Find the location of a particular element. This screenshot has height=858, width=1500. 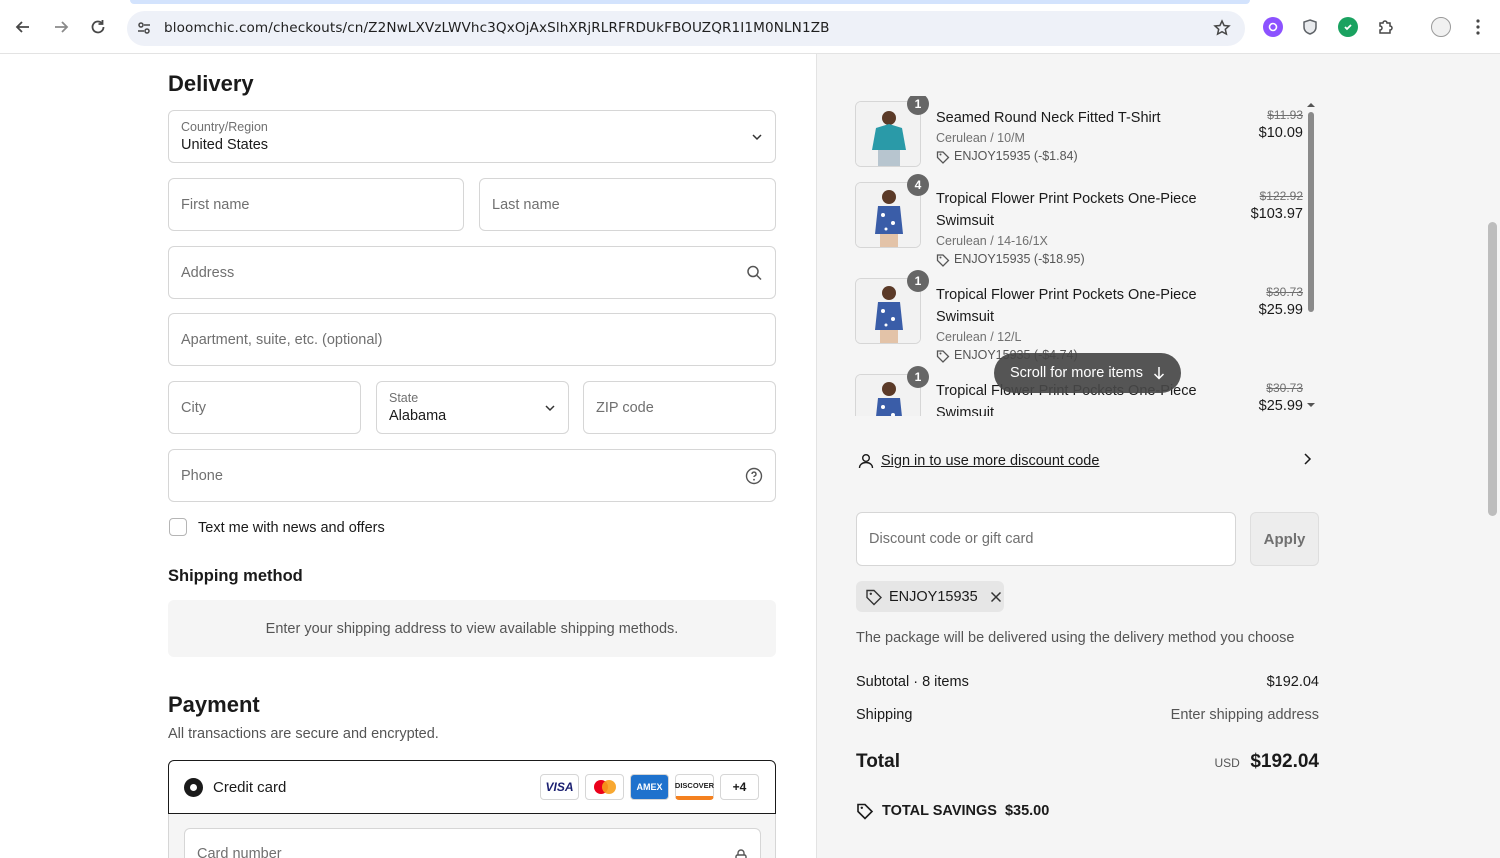

address-field: Address is located at coordinates (472, 272).